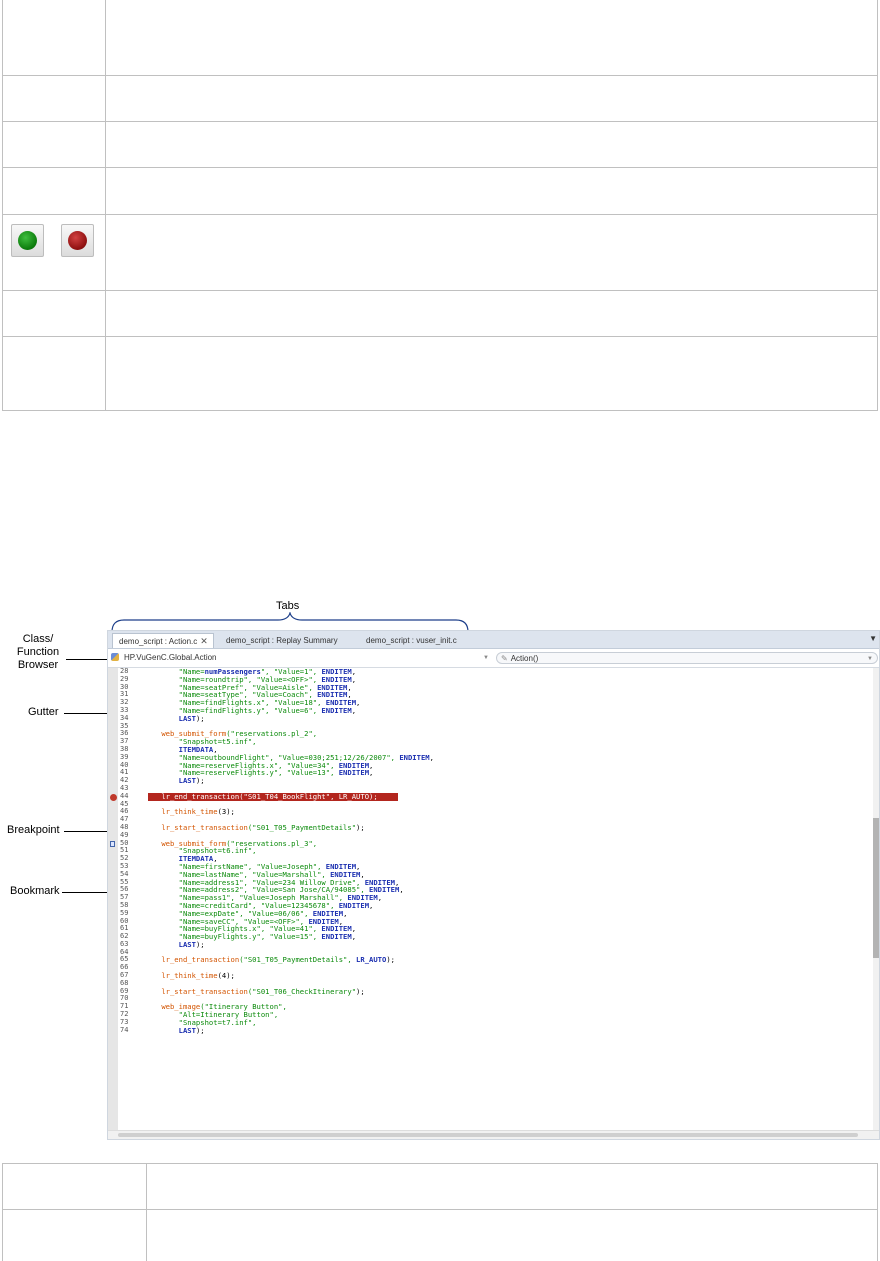  I want to click on code-line: lr_think_time(3);, so click(289, 812).